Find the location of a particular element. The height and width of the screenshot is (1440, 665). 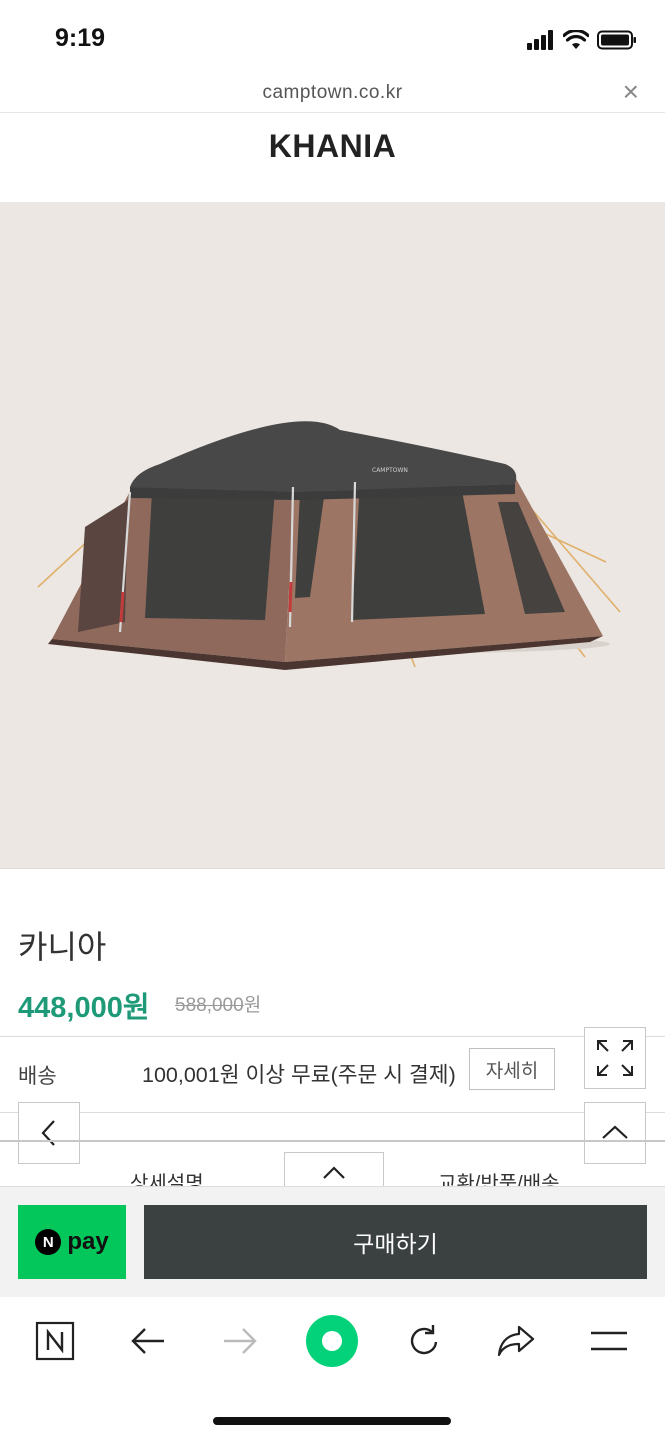

arrow-left-icon is located at coordinates (147, 1341).